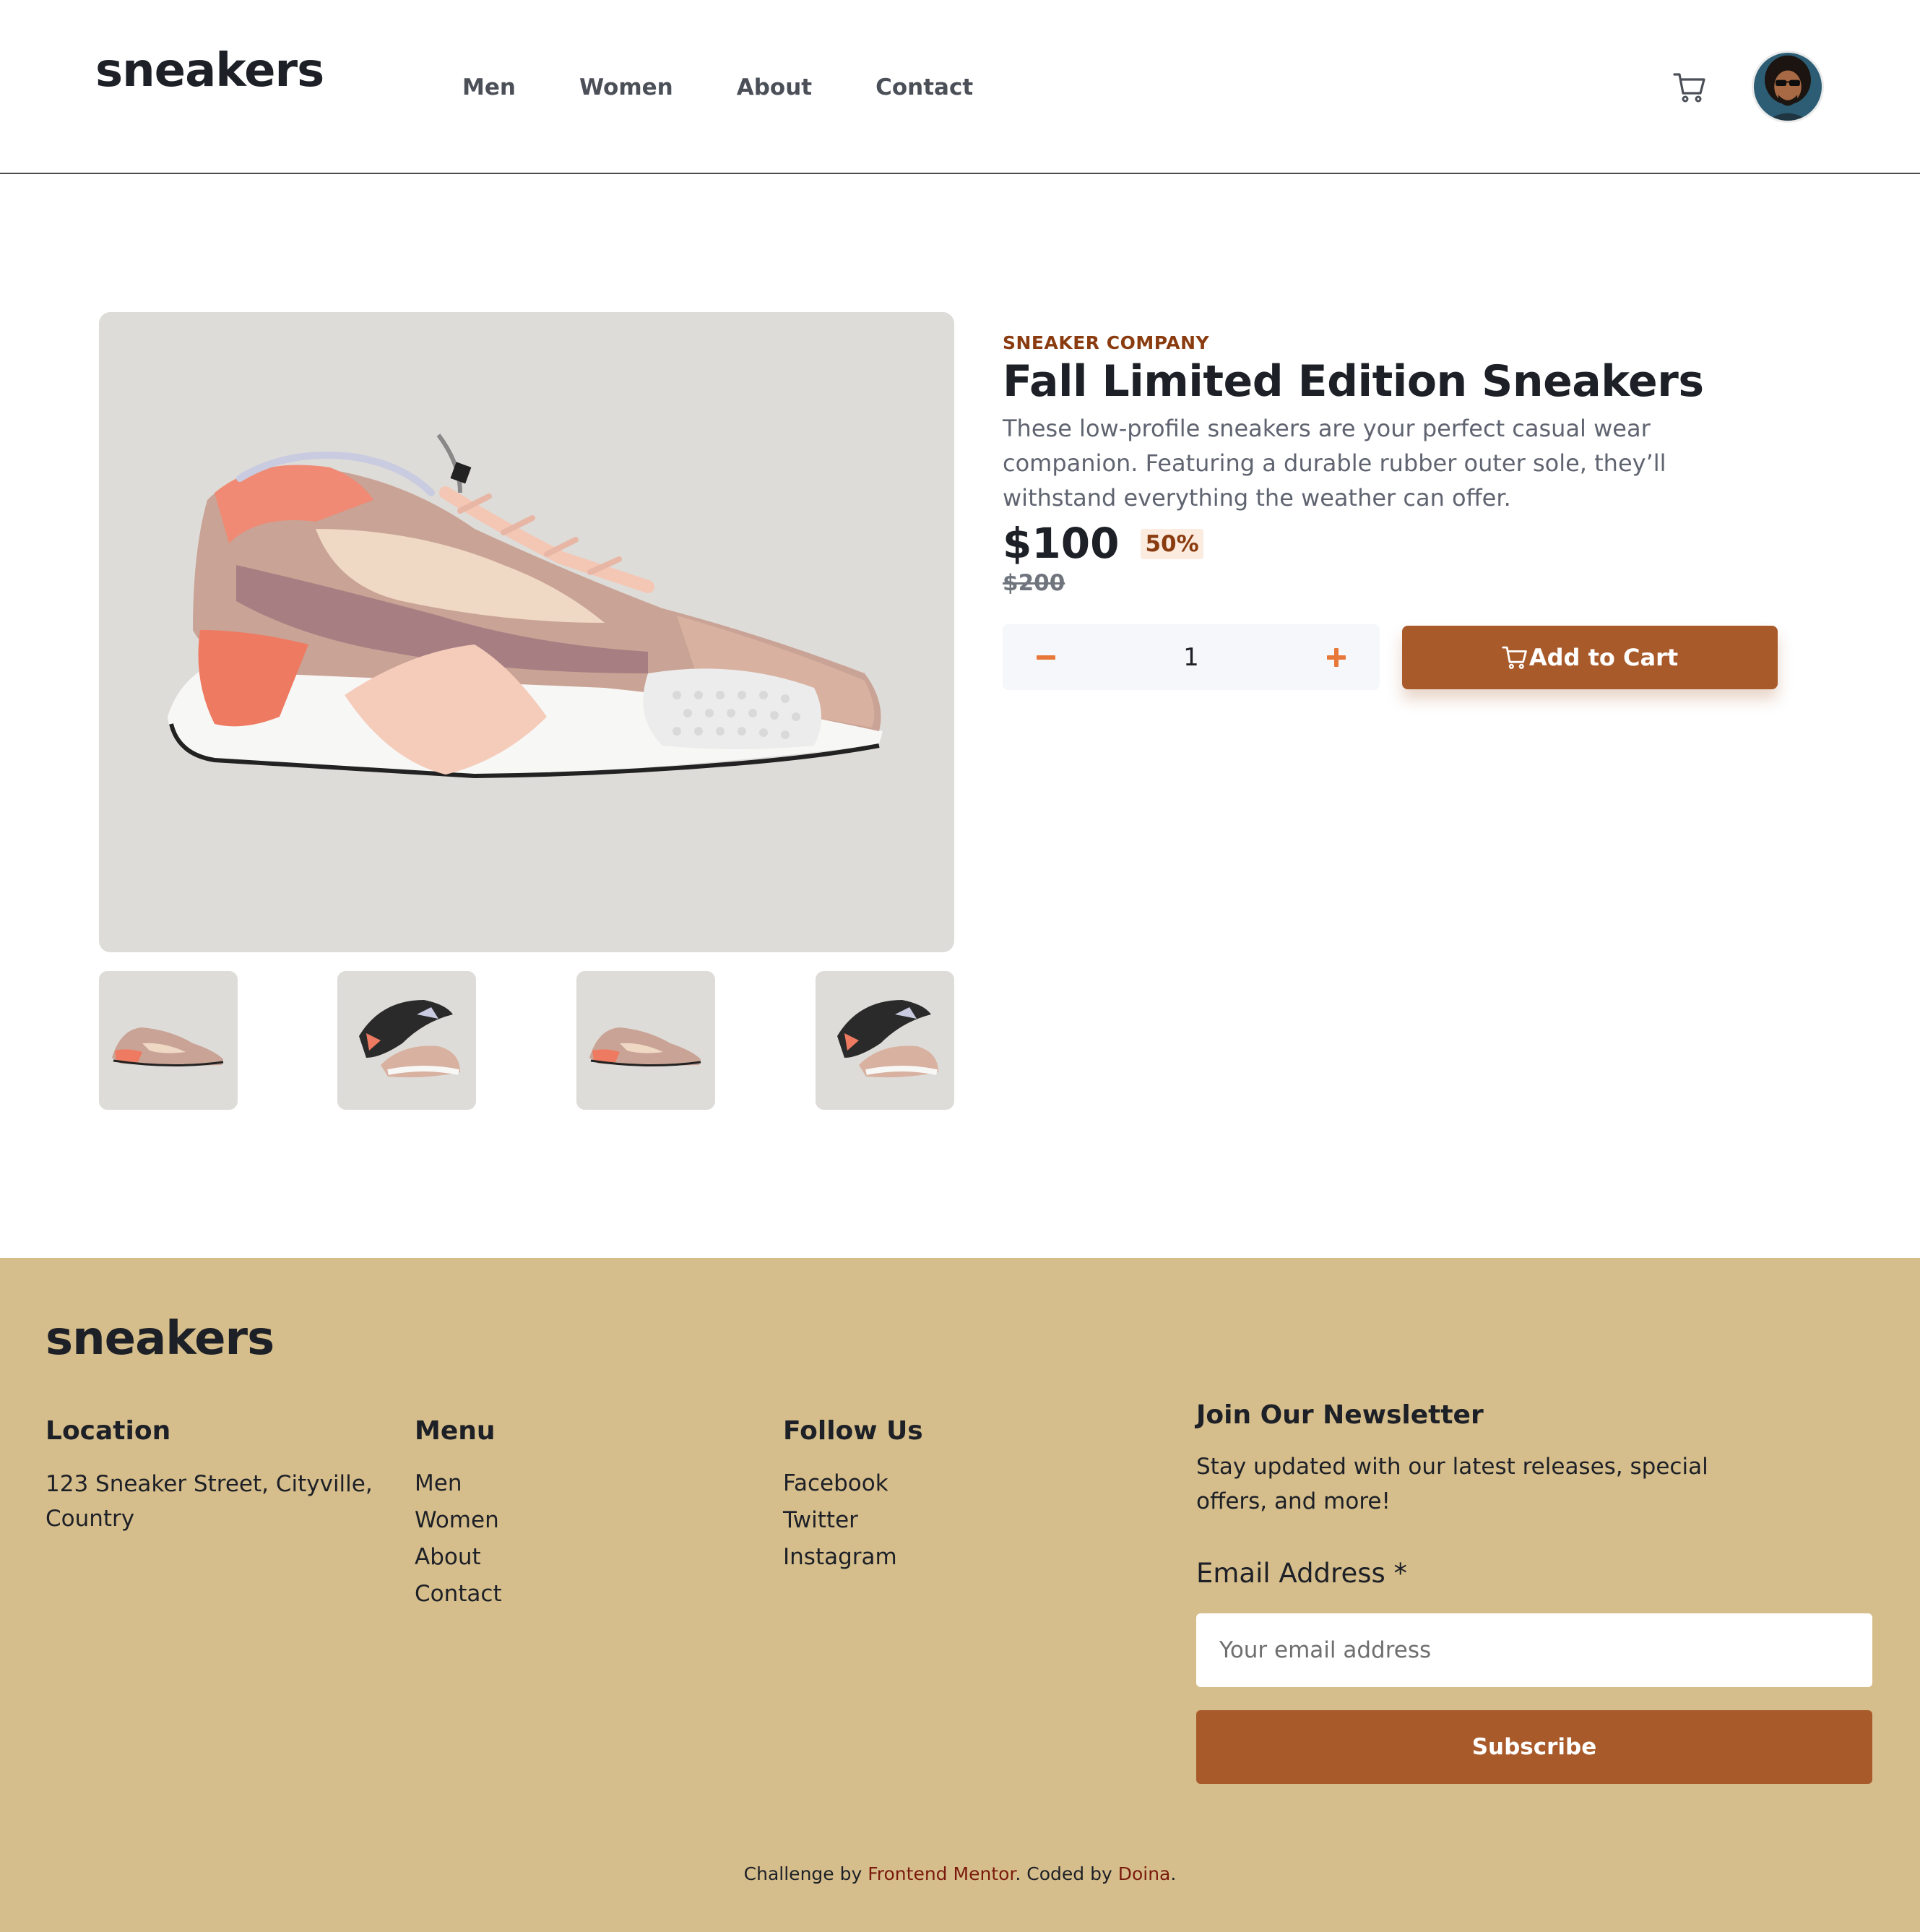  I want to click on current-price: $100, so click(1061, 543).